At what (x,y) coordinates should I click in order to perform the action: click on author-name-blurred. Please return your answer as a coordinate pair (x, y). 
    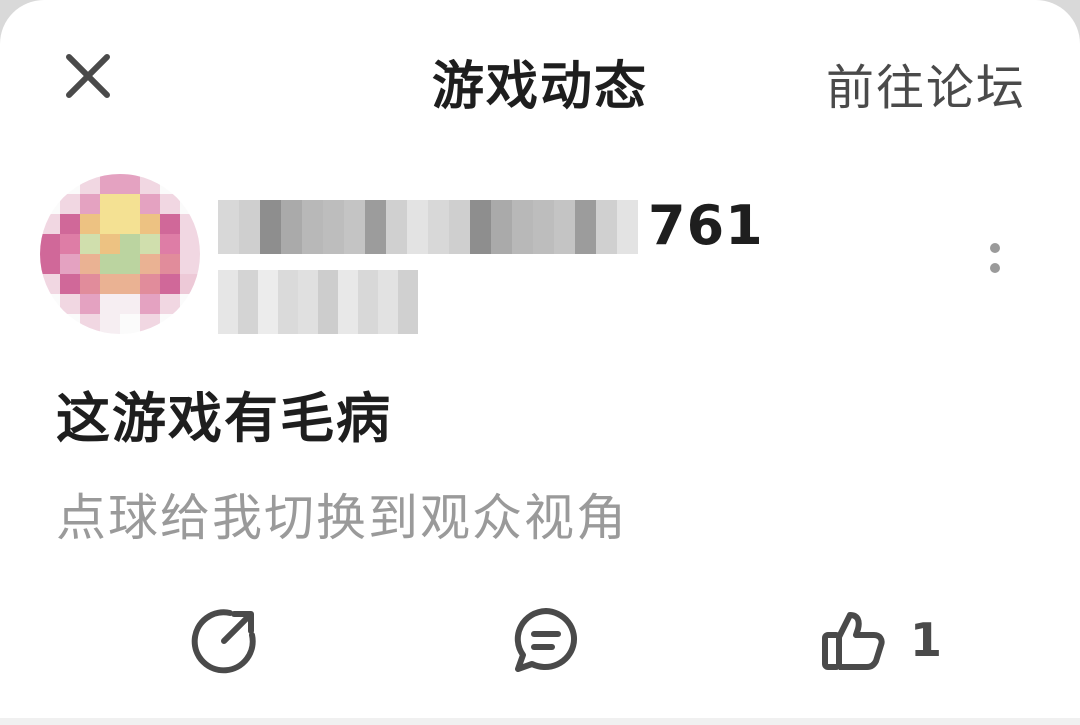
    Looking at the image, I should click on (428, 227).